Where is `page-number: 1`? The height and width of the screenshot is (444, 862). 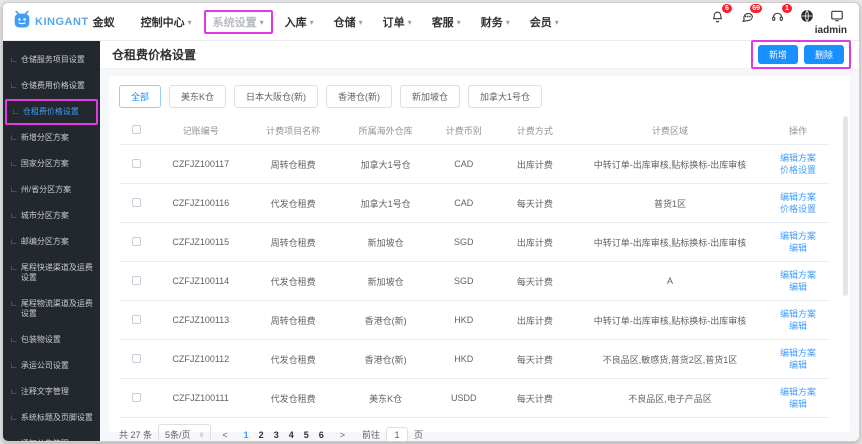
page-number: 1 is located at coordinates (246, 435).